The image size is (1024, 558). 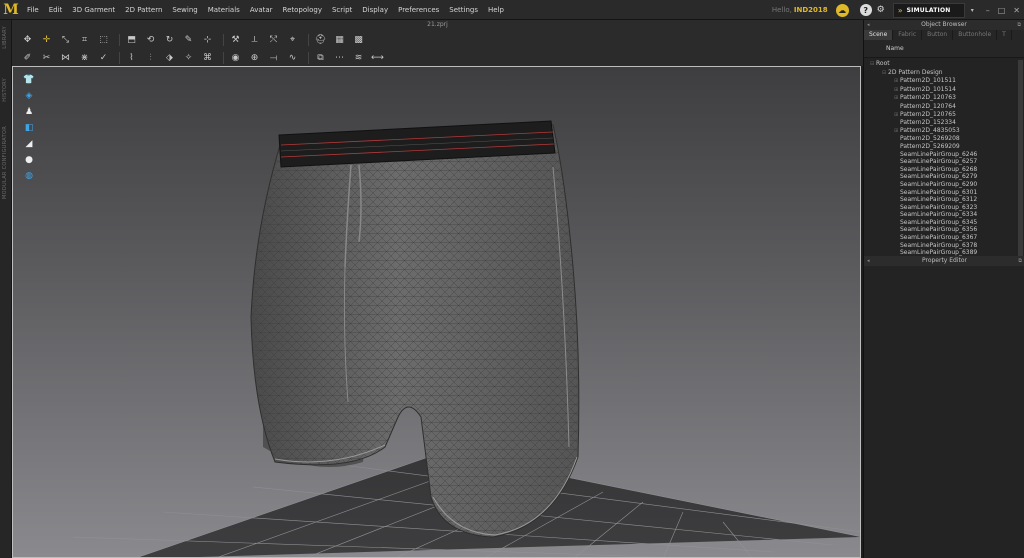 What do you see at coordinates (224, 10) in the screenshot?
I see `menu-materials: Materials` at bounding box center [224, 10].